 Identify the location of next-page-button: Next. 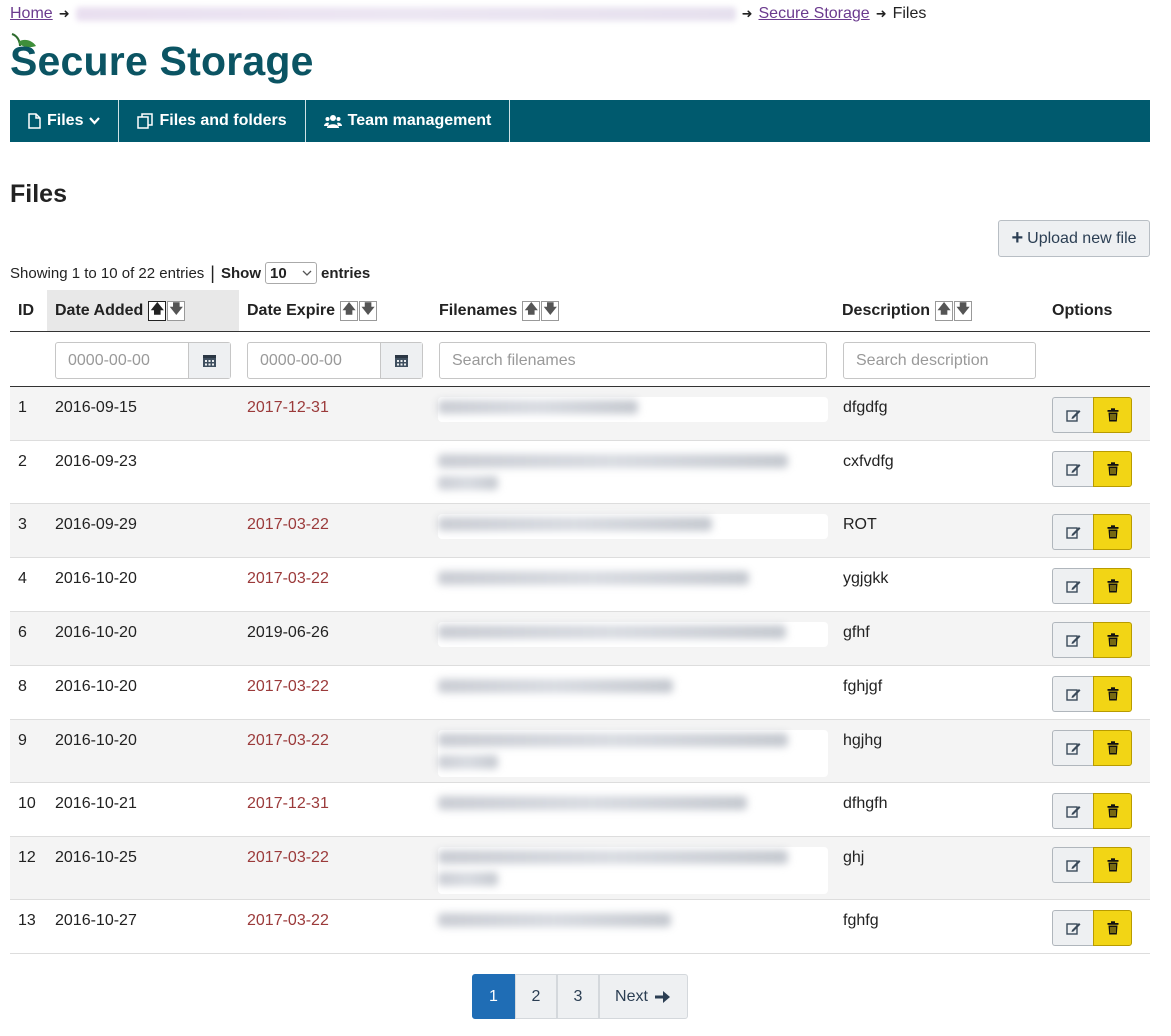
(643, 996).